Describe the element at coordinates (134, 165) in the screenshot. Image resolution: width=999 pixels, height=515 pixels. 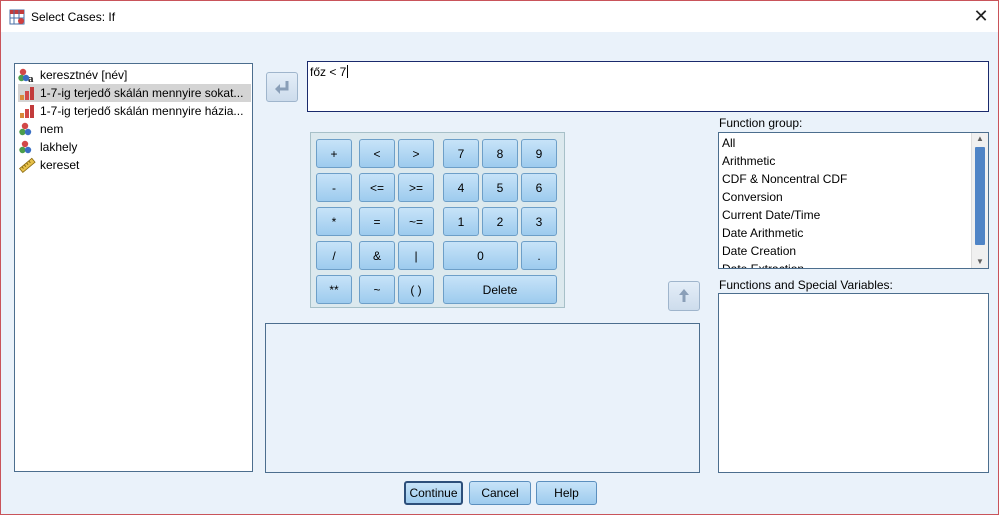
I see `variable-item: kereset` at that location.